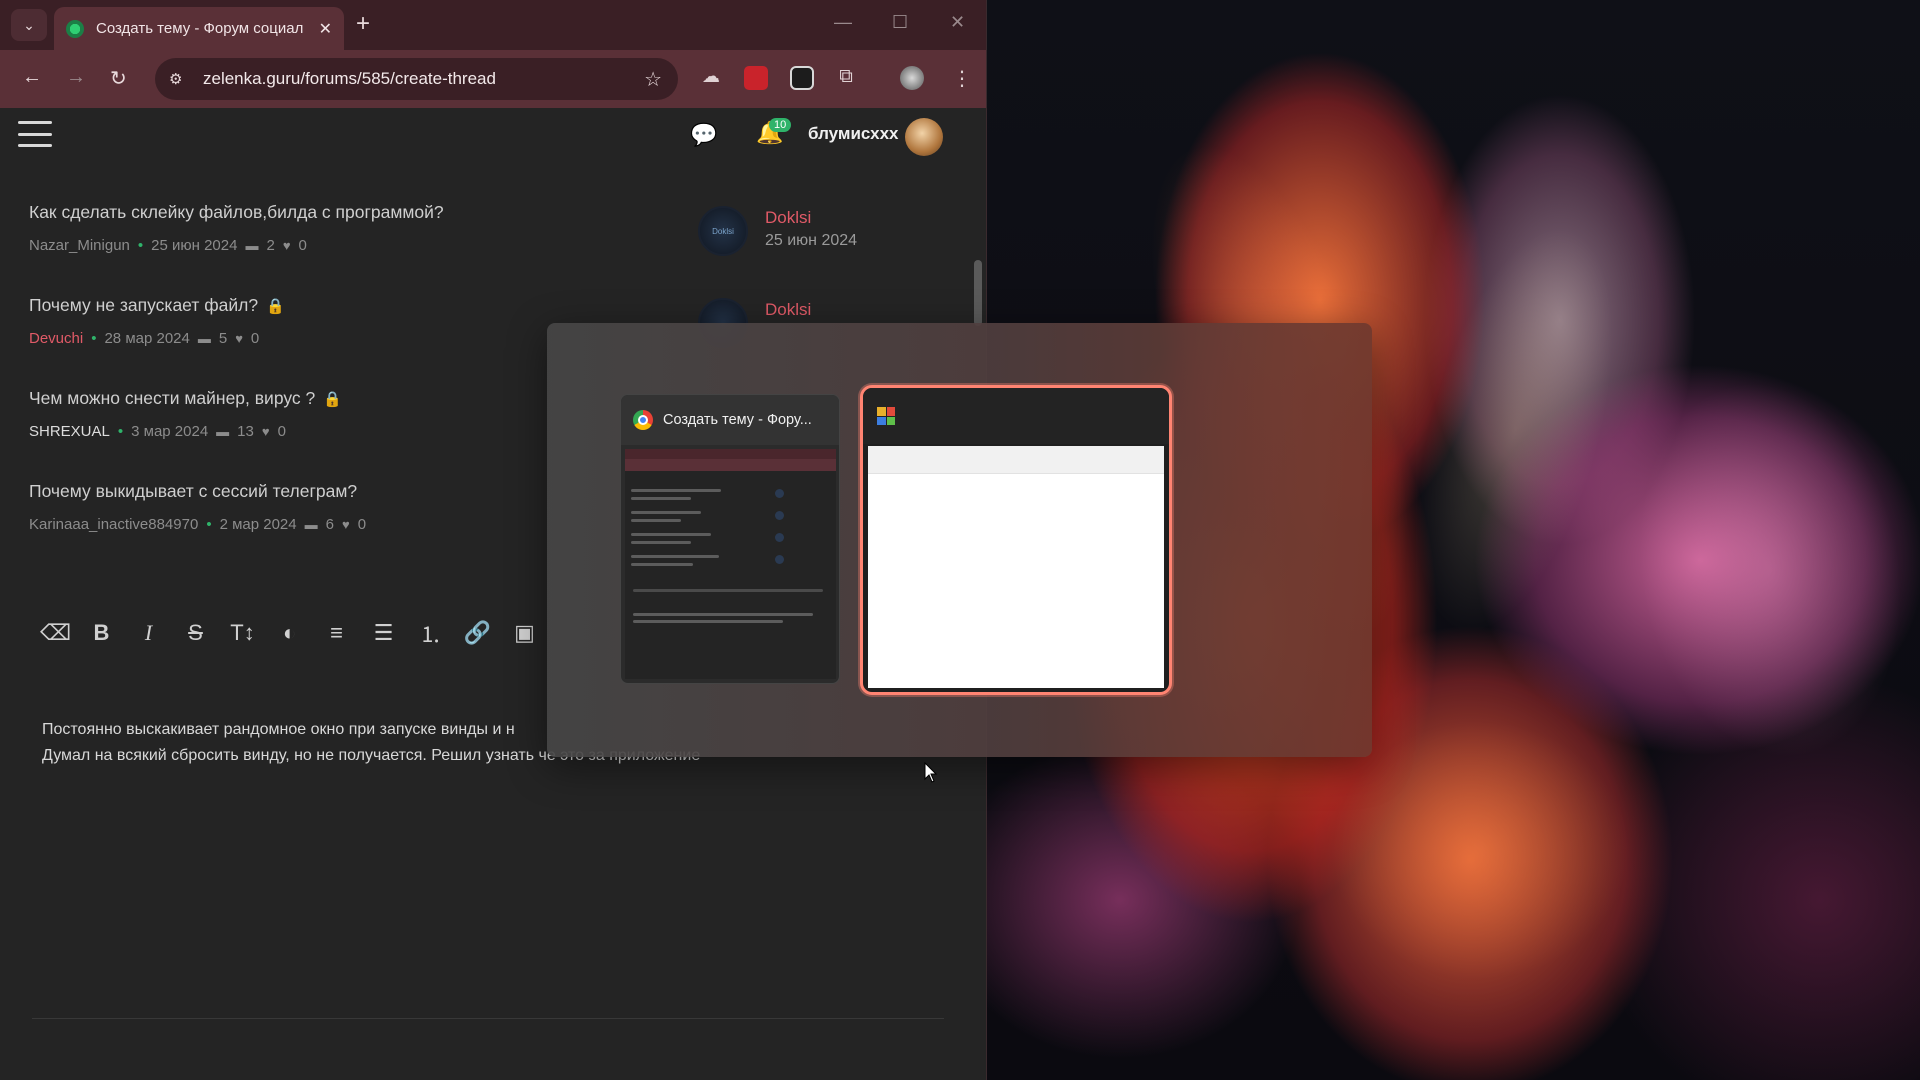 This screenshot has height=1080, width=1920. Describe the element at coordinates (195, 633) in the screenshot. I see `strikethrough-icon: S` at that location.